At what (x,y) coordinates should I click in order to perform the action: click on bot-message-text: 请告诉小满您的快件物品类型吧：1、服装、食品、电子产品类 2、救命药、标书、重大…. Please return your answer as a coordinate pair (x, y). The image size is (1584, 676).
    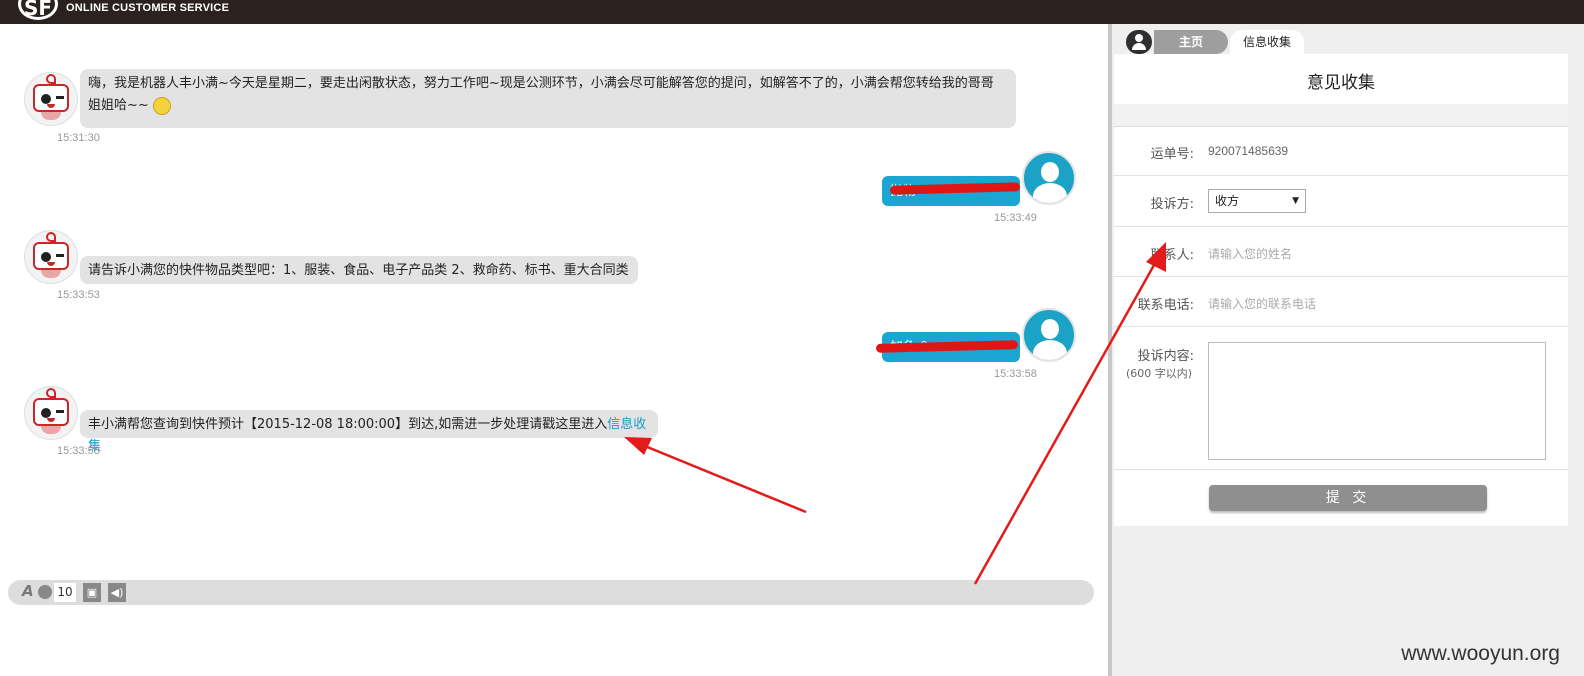
    Looking at the image, I should click on (358, 270).